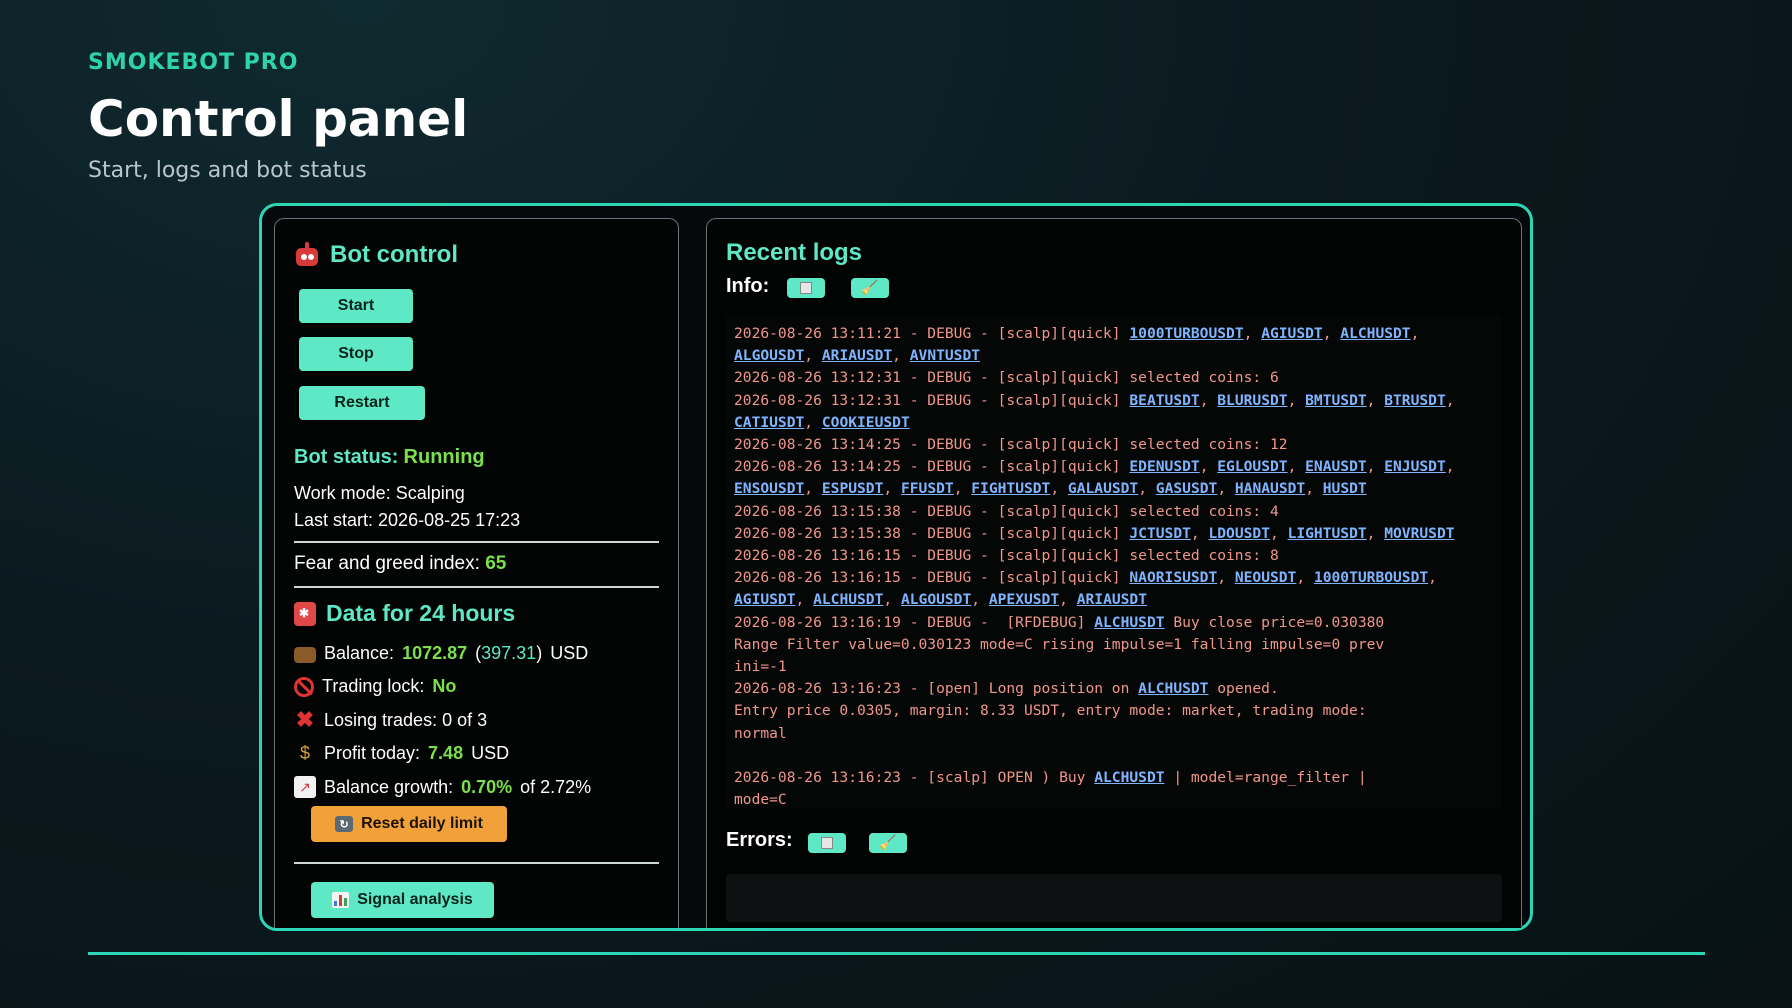  Describe the element at coordinates (305, 787) in the screenshot. I see `chart-increasing-icon: ↗` at that location.